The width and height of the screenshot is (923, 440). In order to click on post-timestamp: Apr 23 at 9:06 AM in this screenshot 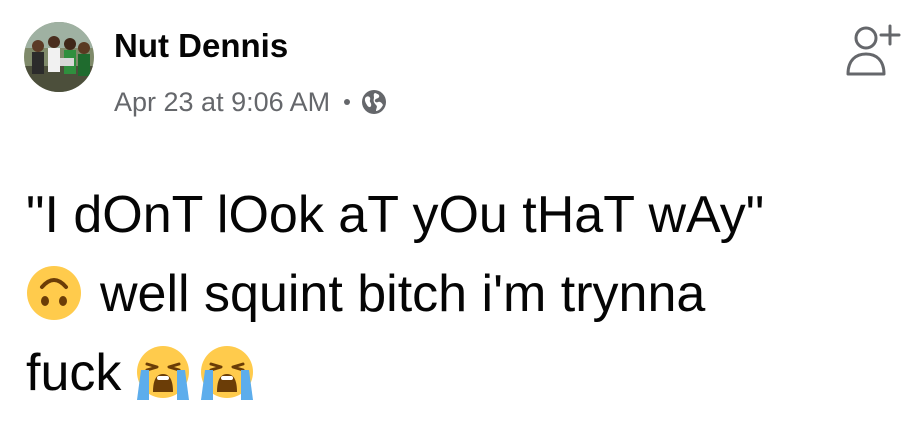, I will do `click(222, 102)`.